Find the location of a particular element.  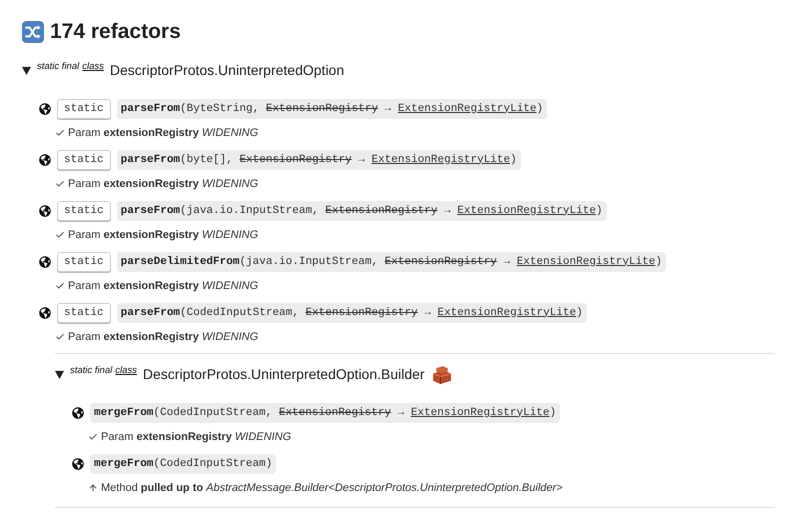

method-signature: parseFrom(java.io.InputStream, ExtensionRegistry → ExtensionRegistryLite) is located at coordinates (361, 210).